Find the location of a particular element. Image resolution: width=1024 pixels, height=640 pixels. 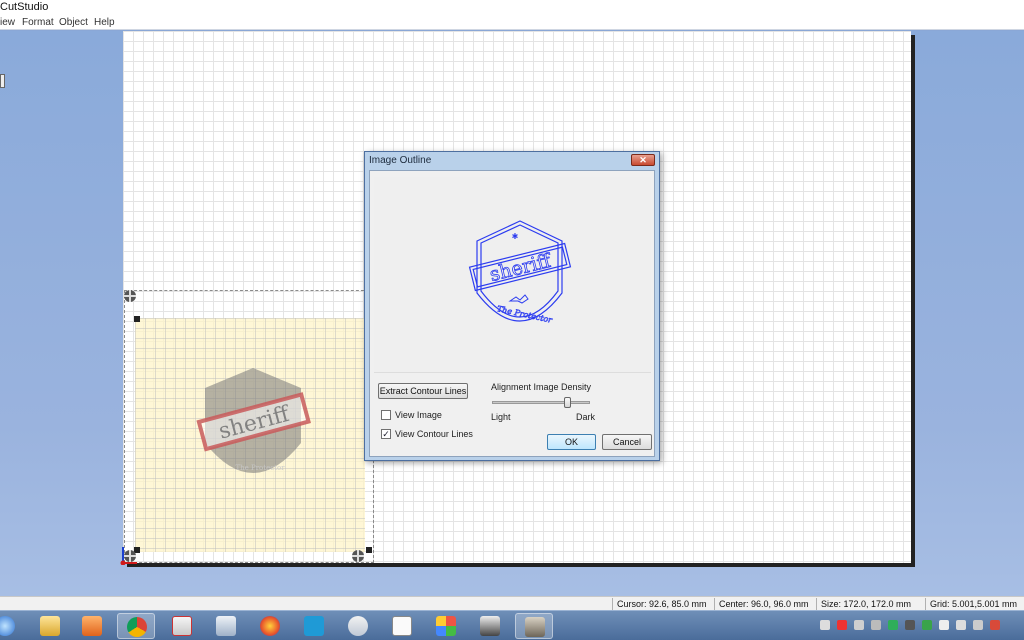

menu-object: Object is located at coordinates (73, 22).